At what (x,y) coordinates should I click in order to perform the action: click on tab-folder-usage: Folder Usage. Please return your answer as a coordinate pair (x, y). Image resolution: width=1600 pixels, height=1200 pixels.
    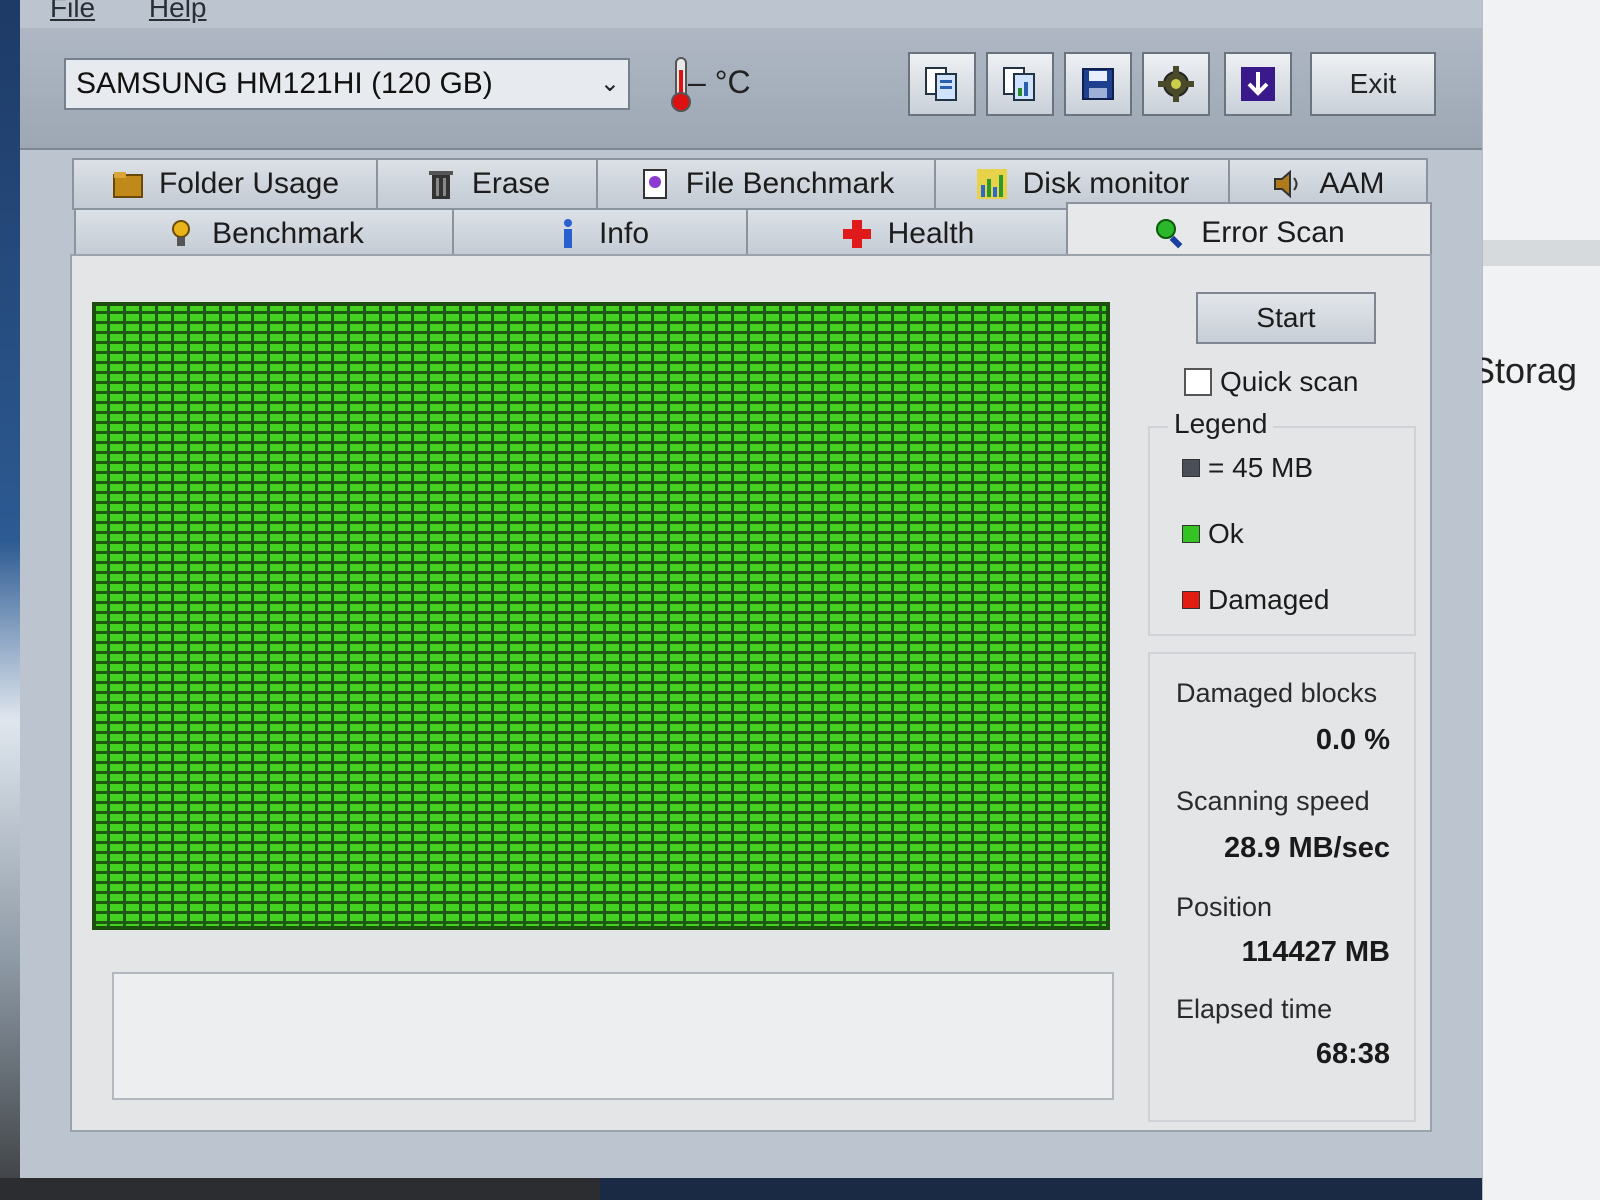
    Looking at the image, I should click on (225, 184).